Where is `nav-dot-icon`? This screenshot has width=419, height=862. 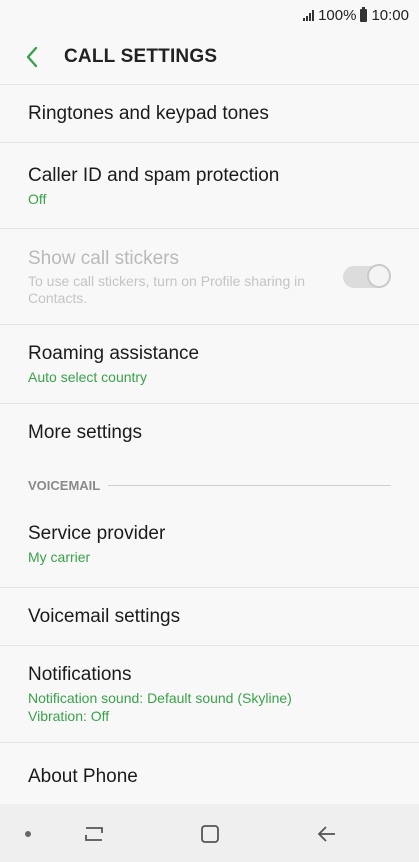 nav-dot-icon is located at coordinates (28, 834).